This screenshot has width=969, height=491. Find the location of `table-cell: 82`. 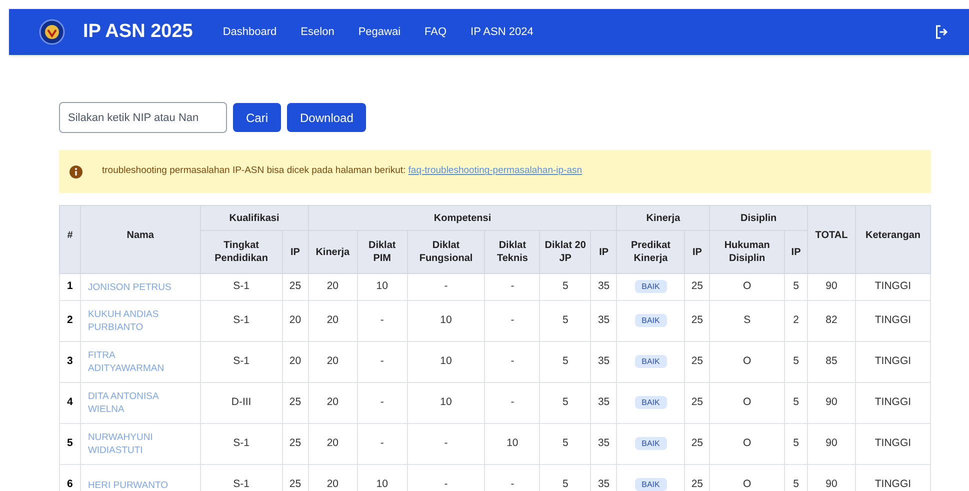

table-cell: 82 is located at coordinates (832, 321).